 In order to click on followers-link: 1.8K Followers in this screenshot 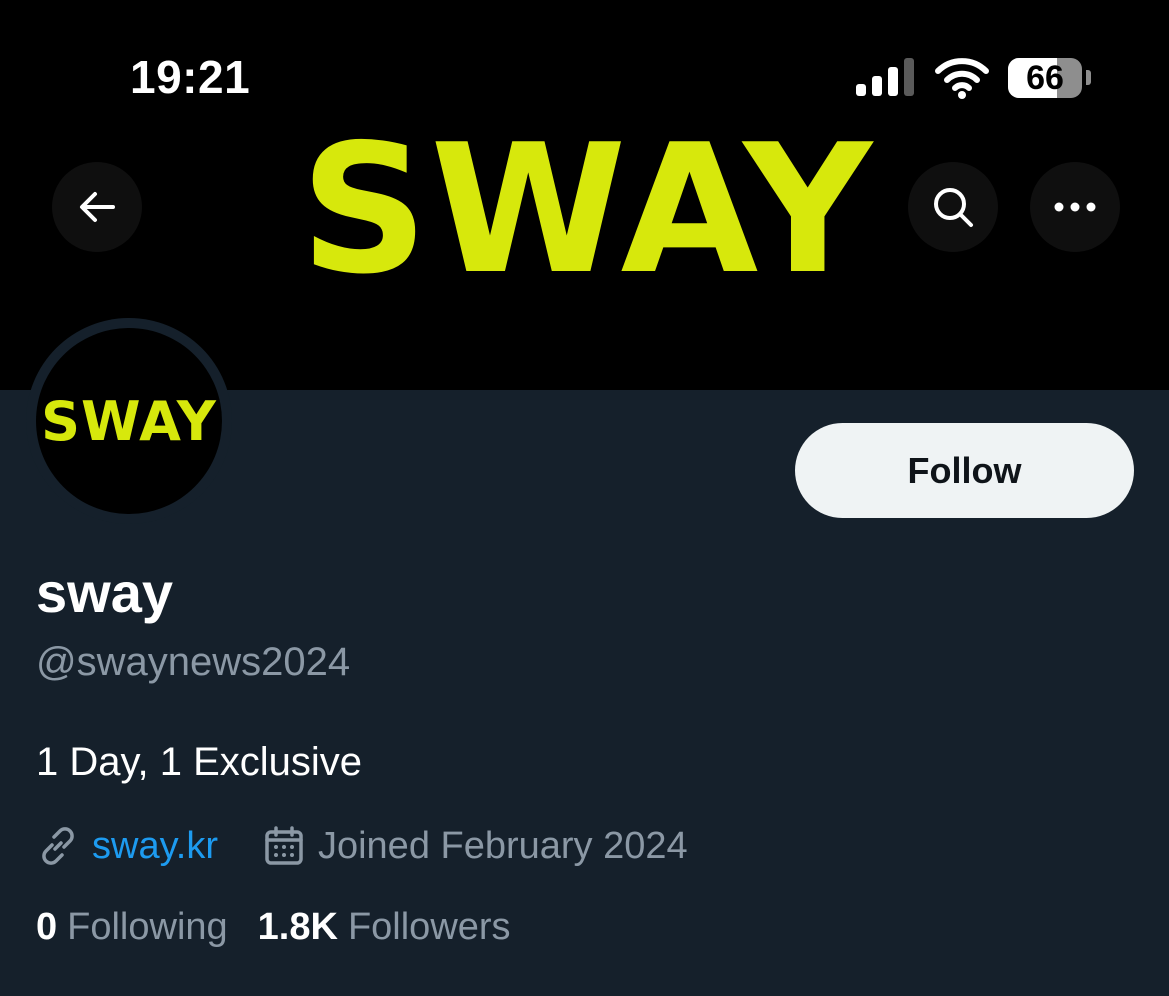, I will do `click(384, 927)`.